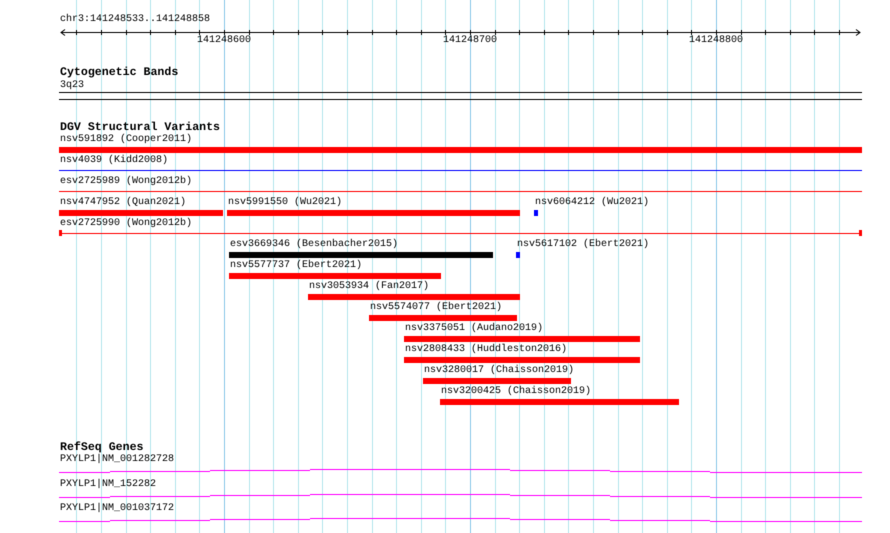 The width and height of the screenshot is (890, 533). Describe the element at coordinates (716, 41) in the screenshot. I see `tick-label: 141248800` at that location.